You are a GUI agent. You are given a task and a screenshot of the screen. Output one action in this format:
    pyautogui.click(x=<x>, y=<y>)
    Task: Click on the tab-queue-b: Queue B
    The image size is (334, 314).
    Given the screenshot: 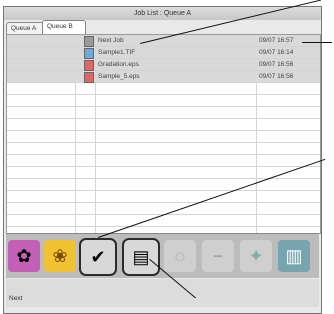 What is the action you would take?
    pyautogui.click(x=64, y=27)
    